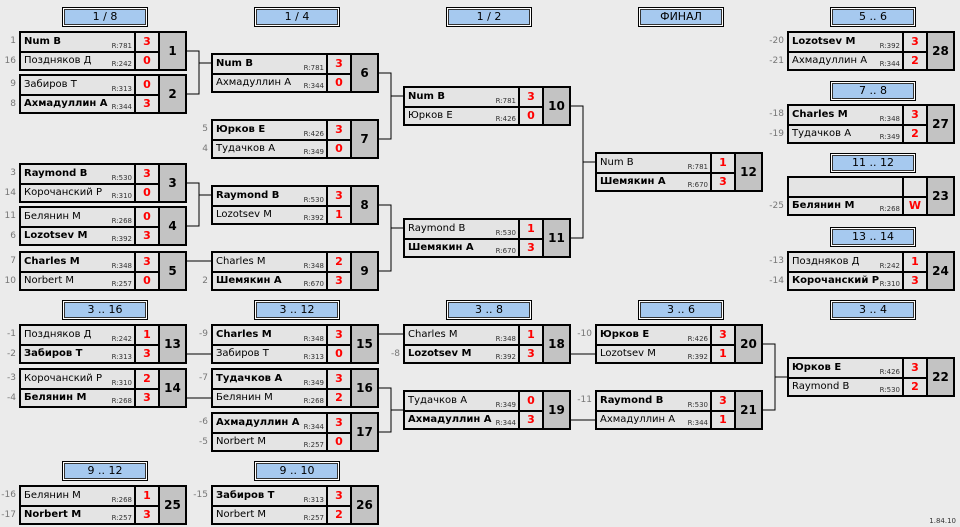 The width and height of the screenshot is (960, 527). Describe the element at coordinates (172, 344) in the screenshot. I see `match-number: 13` at that location.